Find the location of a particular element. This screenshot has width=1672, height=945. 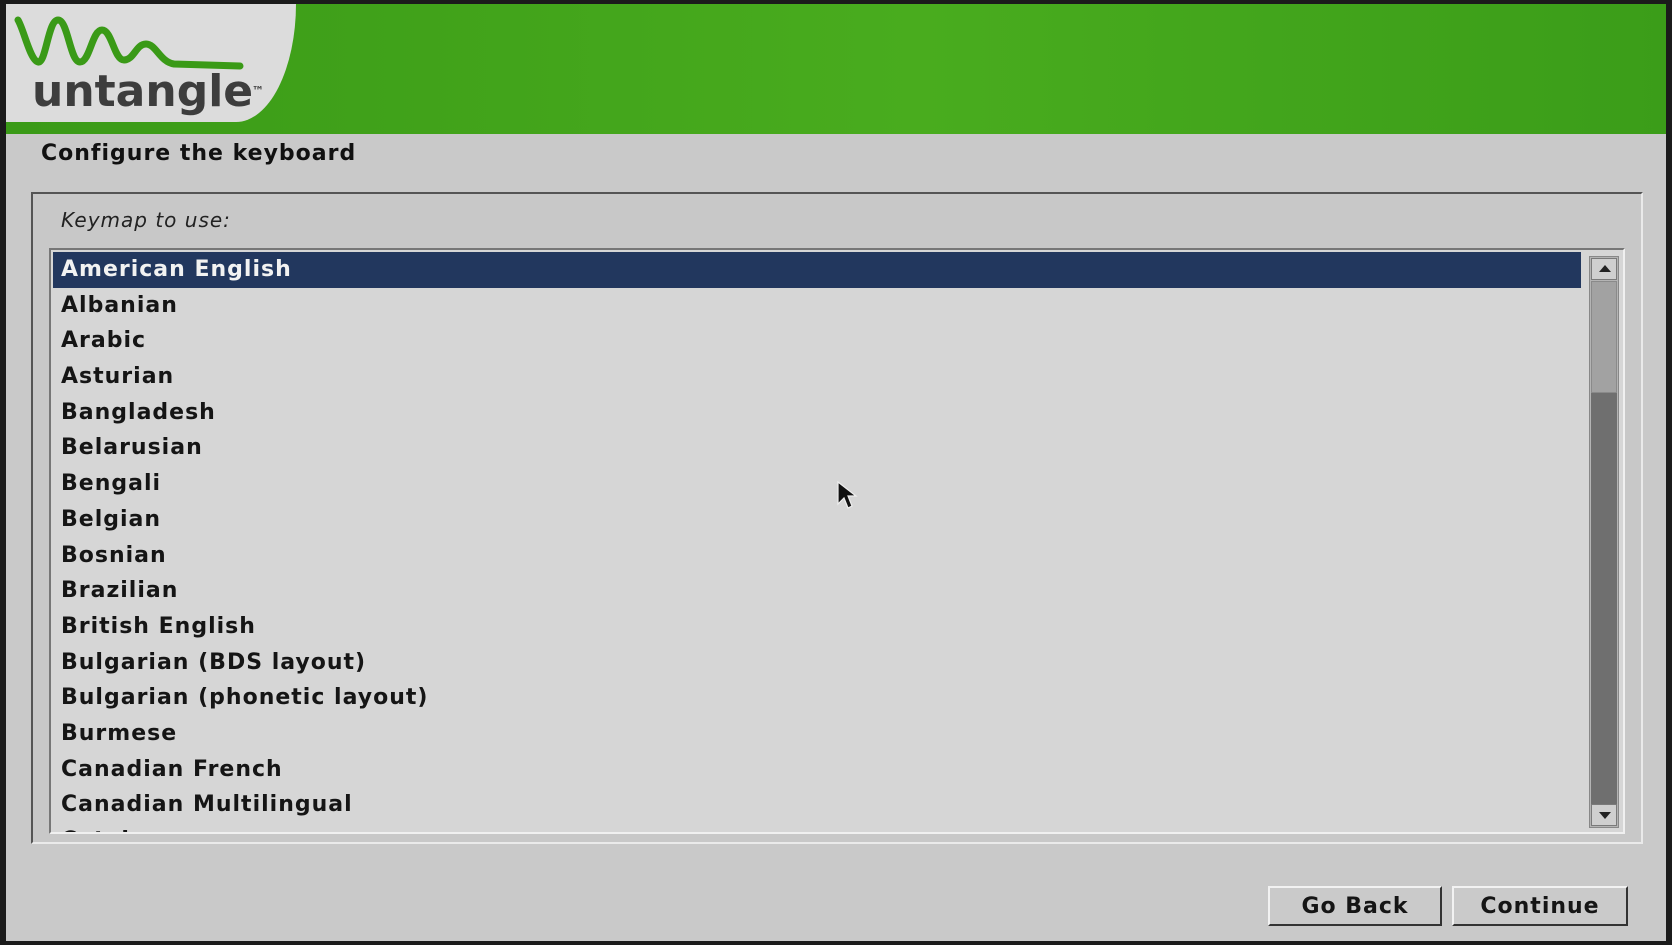

mouse-pointer-icon is located at coordinates (847, 494).